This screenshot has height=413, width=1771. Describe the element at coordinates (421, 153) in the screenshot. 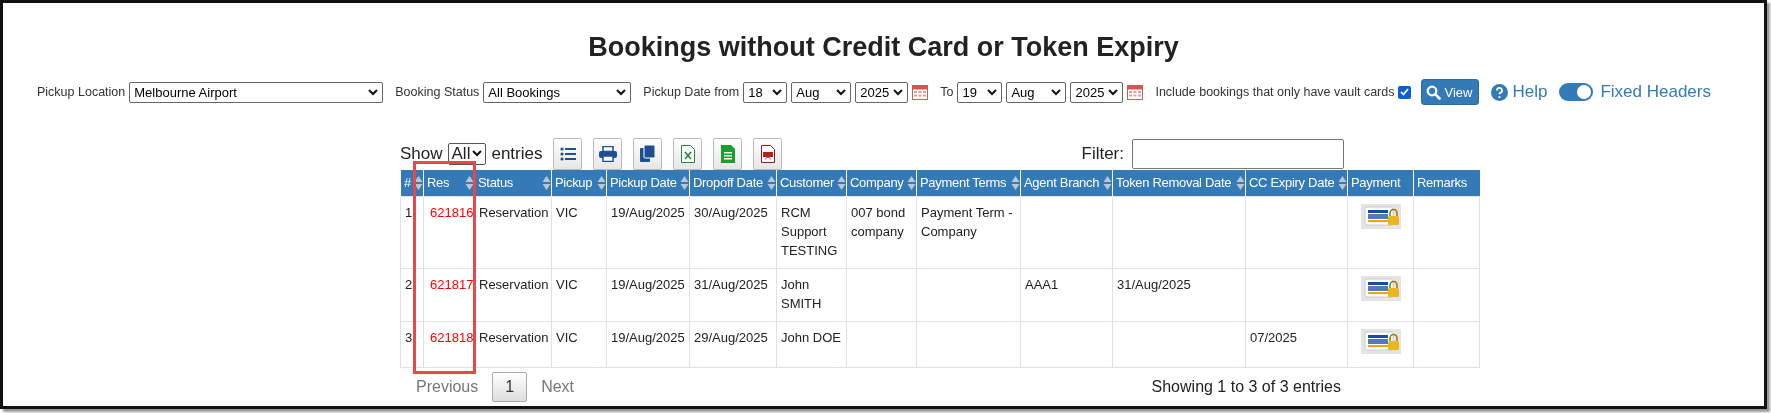

I see `show-label: Show` at that location.